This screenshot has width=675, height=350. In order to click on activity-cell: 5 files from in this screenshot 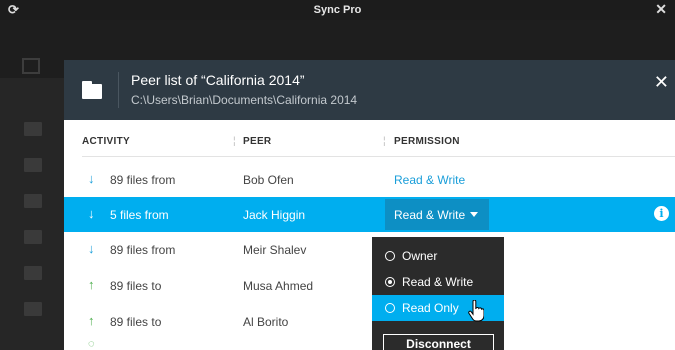, I will do `click(139, 215)`.